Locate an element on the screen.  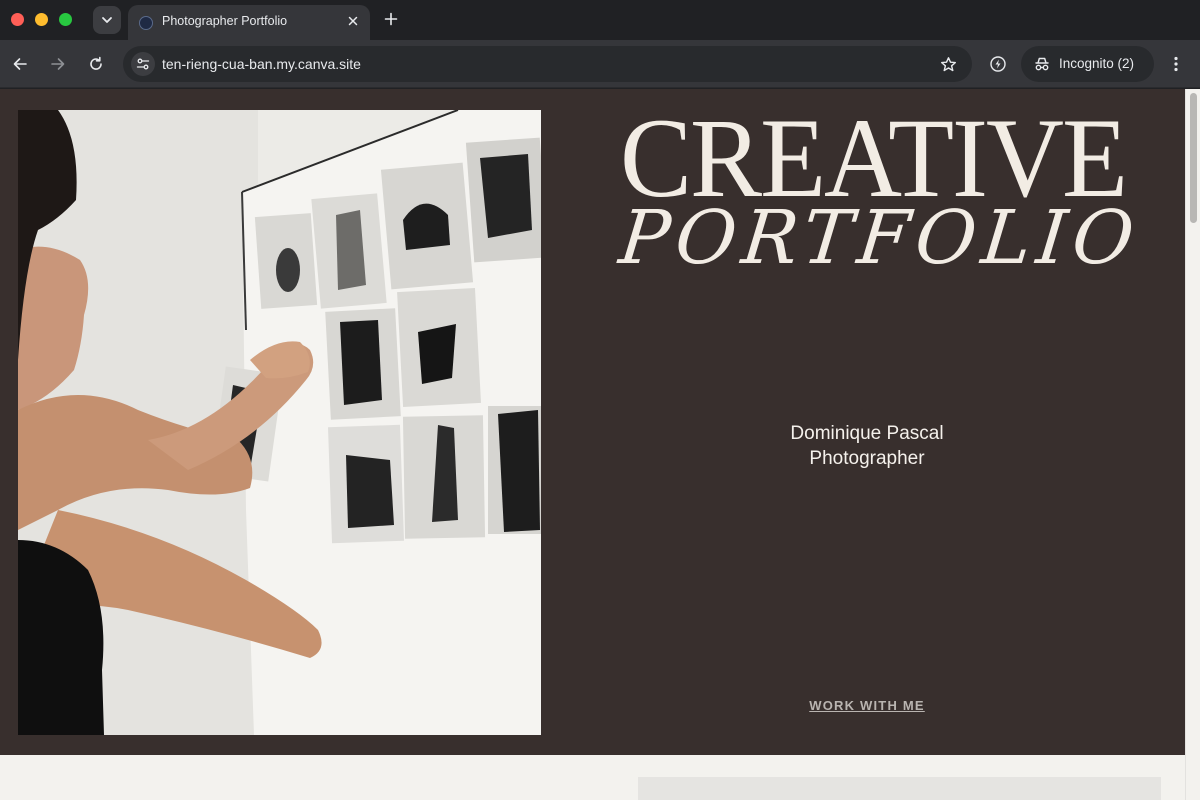
browser-menu-button is located at coordinates (1176, 64).